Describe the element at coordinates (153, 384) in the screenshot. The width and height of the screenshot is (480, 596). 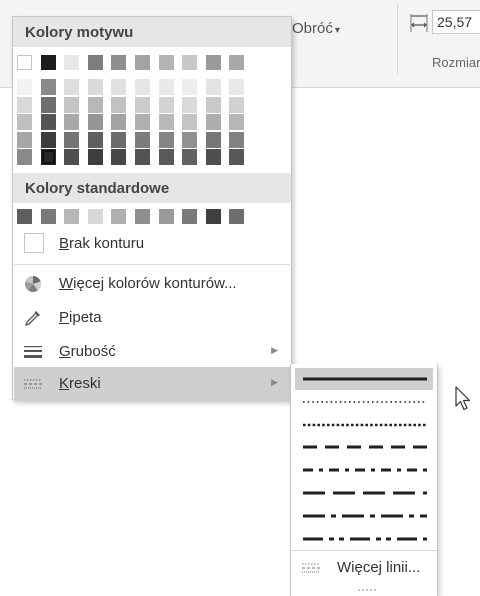
I see `dashes-item: Kreski ▶` at that location.